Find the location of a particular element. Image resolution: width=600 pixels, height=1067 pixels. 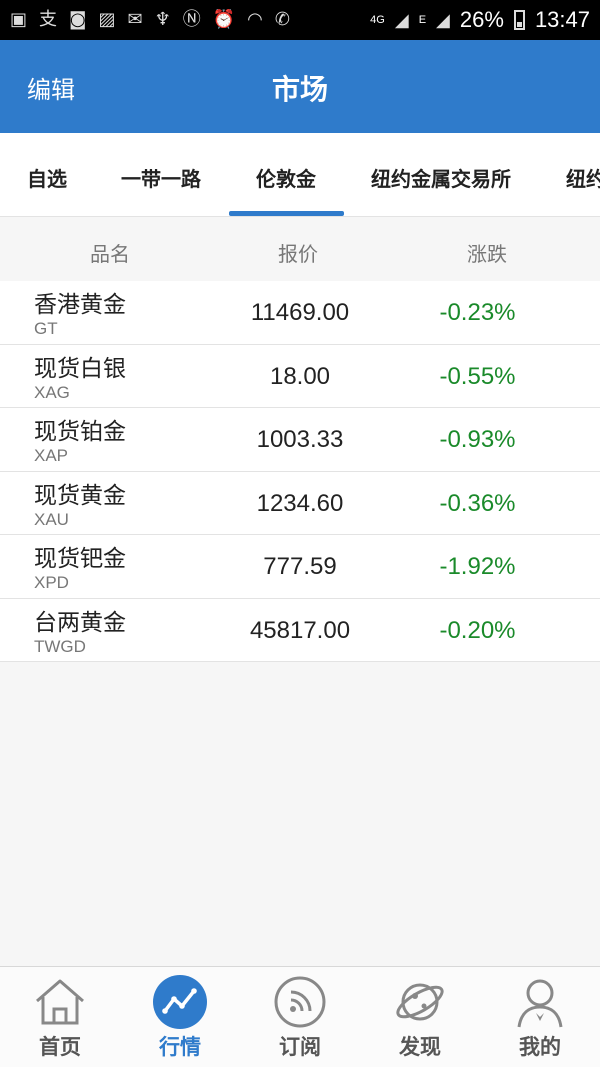

product-price: 11469.00 is located at coordinates (300, 312).